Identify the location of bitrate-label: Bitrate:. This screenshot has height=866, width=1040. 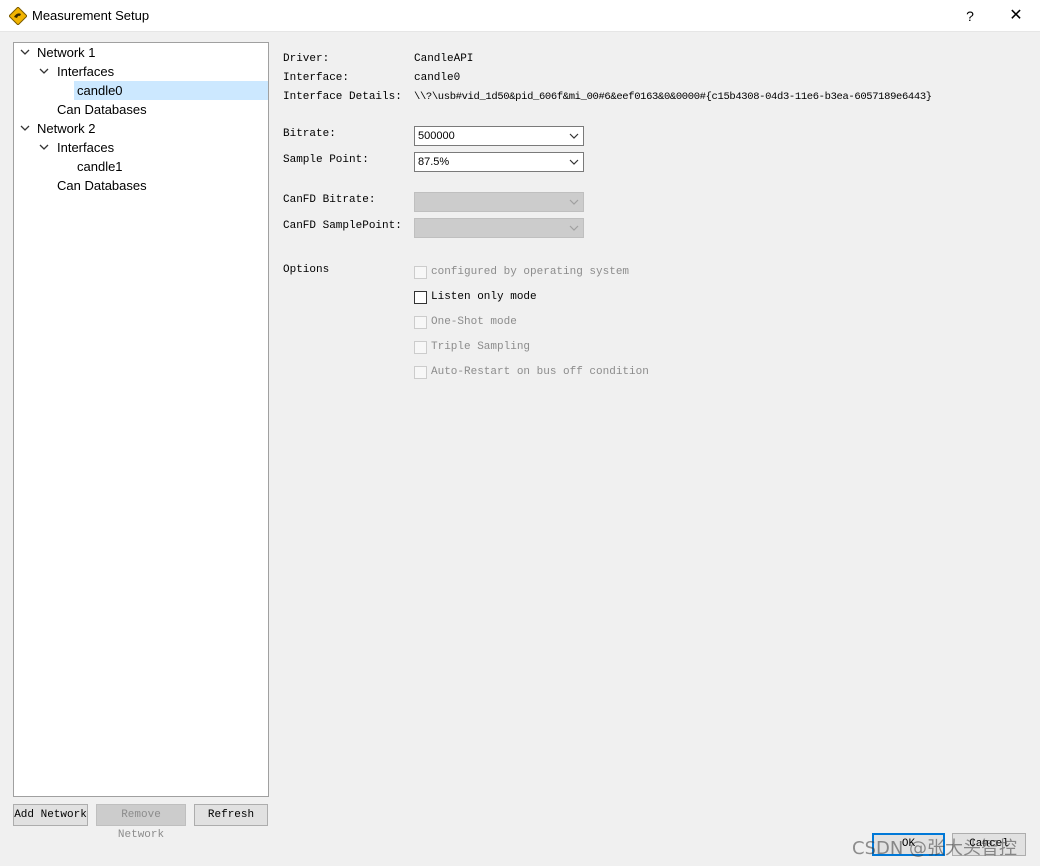
(309, 134).